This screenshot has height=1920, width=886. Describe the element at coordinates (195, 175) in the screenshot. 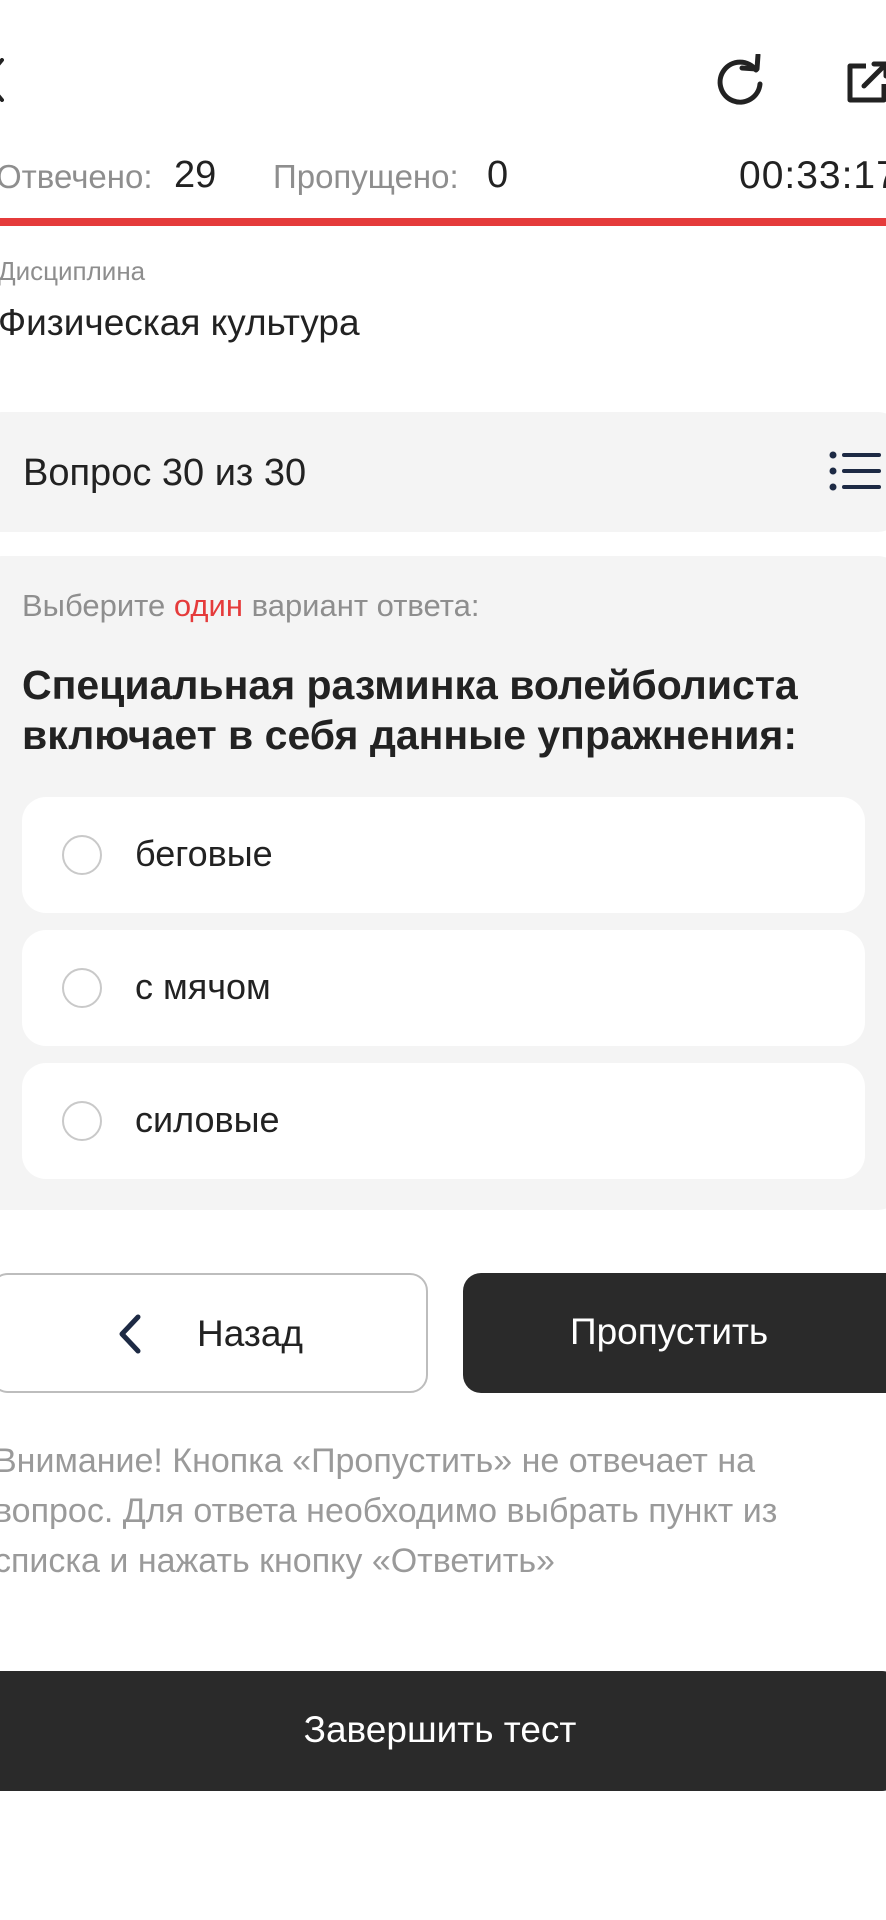

I see `answered-count: 29` at that location.